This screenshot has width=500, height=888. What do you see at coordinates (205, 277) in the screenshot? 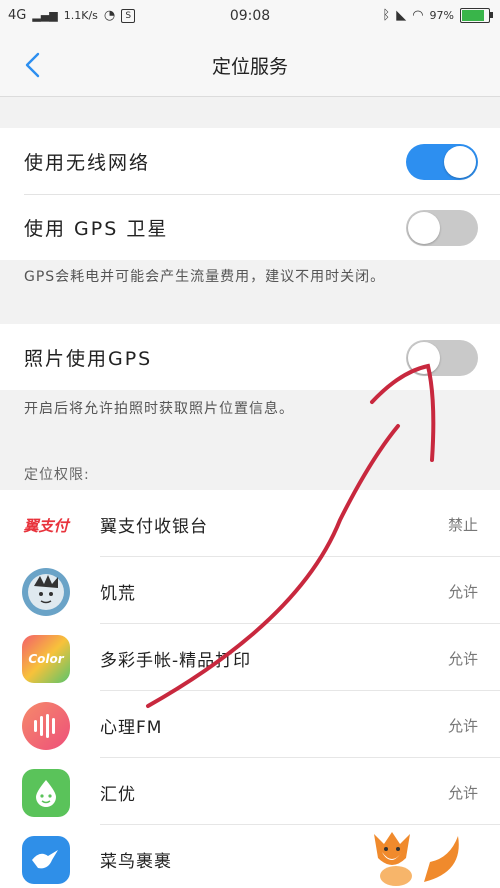
I see `gps-note: GPS会耗电并可能会产生流量费用，建议不用时关闭。` at bounding box center [205, 277].